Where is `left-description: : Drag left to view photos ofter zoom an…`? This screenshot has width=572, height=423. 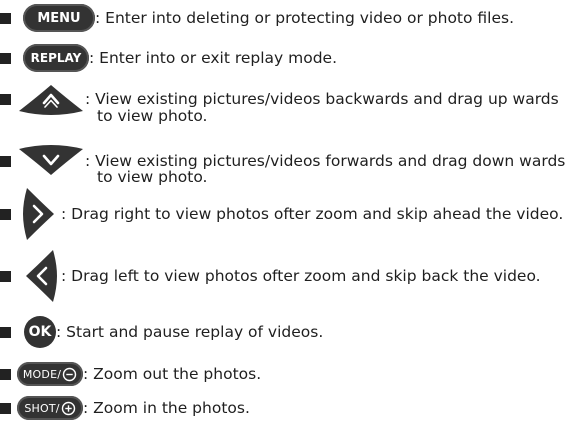
left-description: : Drag left to view photos ofter zoom an… is located at coordinates (301, 275).